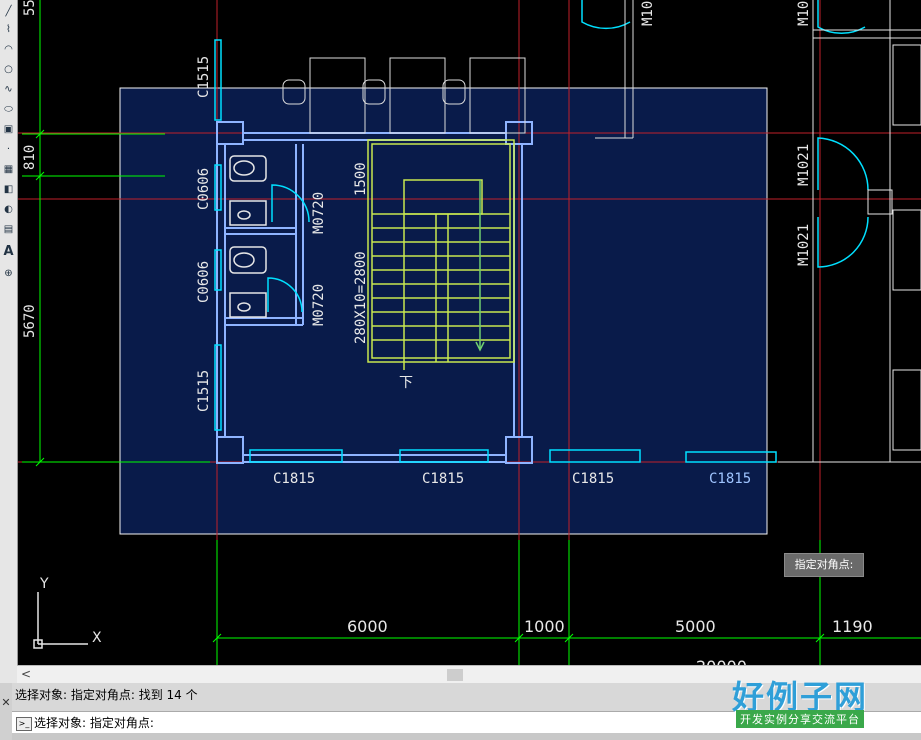 The height and width of the screenshot is (740, 921). I want to click on window-label-c1815-3: C1815, so click(593, 479).